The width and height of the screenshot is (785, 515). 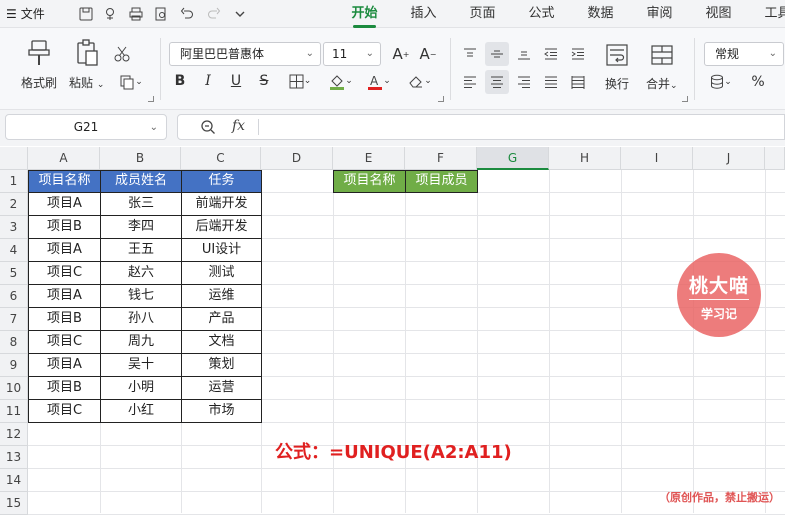 I want to click on row-header-10: 10, so click(x=14, y=388).